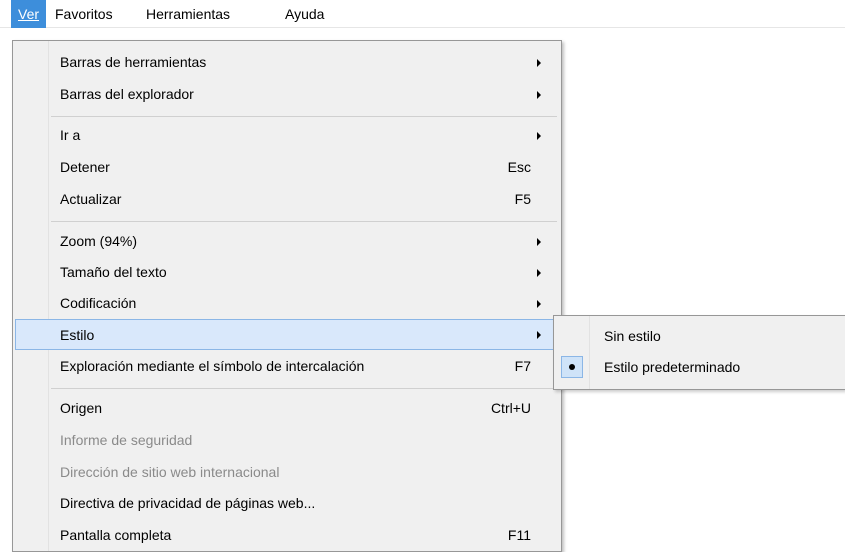 The height and width of the screenshot is (552, 845). What do you see at coordinates (85, 167) in the screenshot?
I see `menu-item-label: Detener` at bounding box center [85, 167].